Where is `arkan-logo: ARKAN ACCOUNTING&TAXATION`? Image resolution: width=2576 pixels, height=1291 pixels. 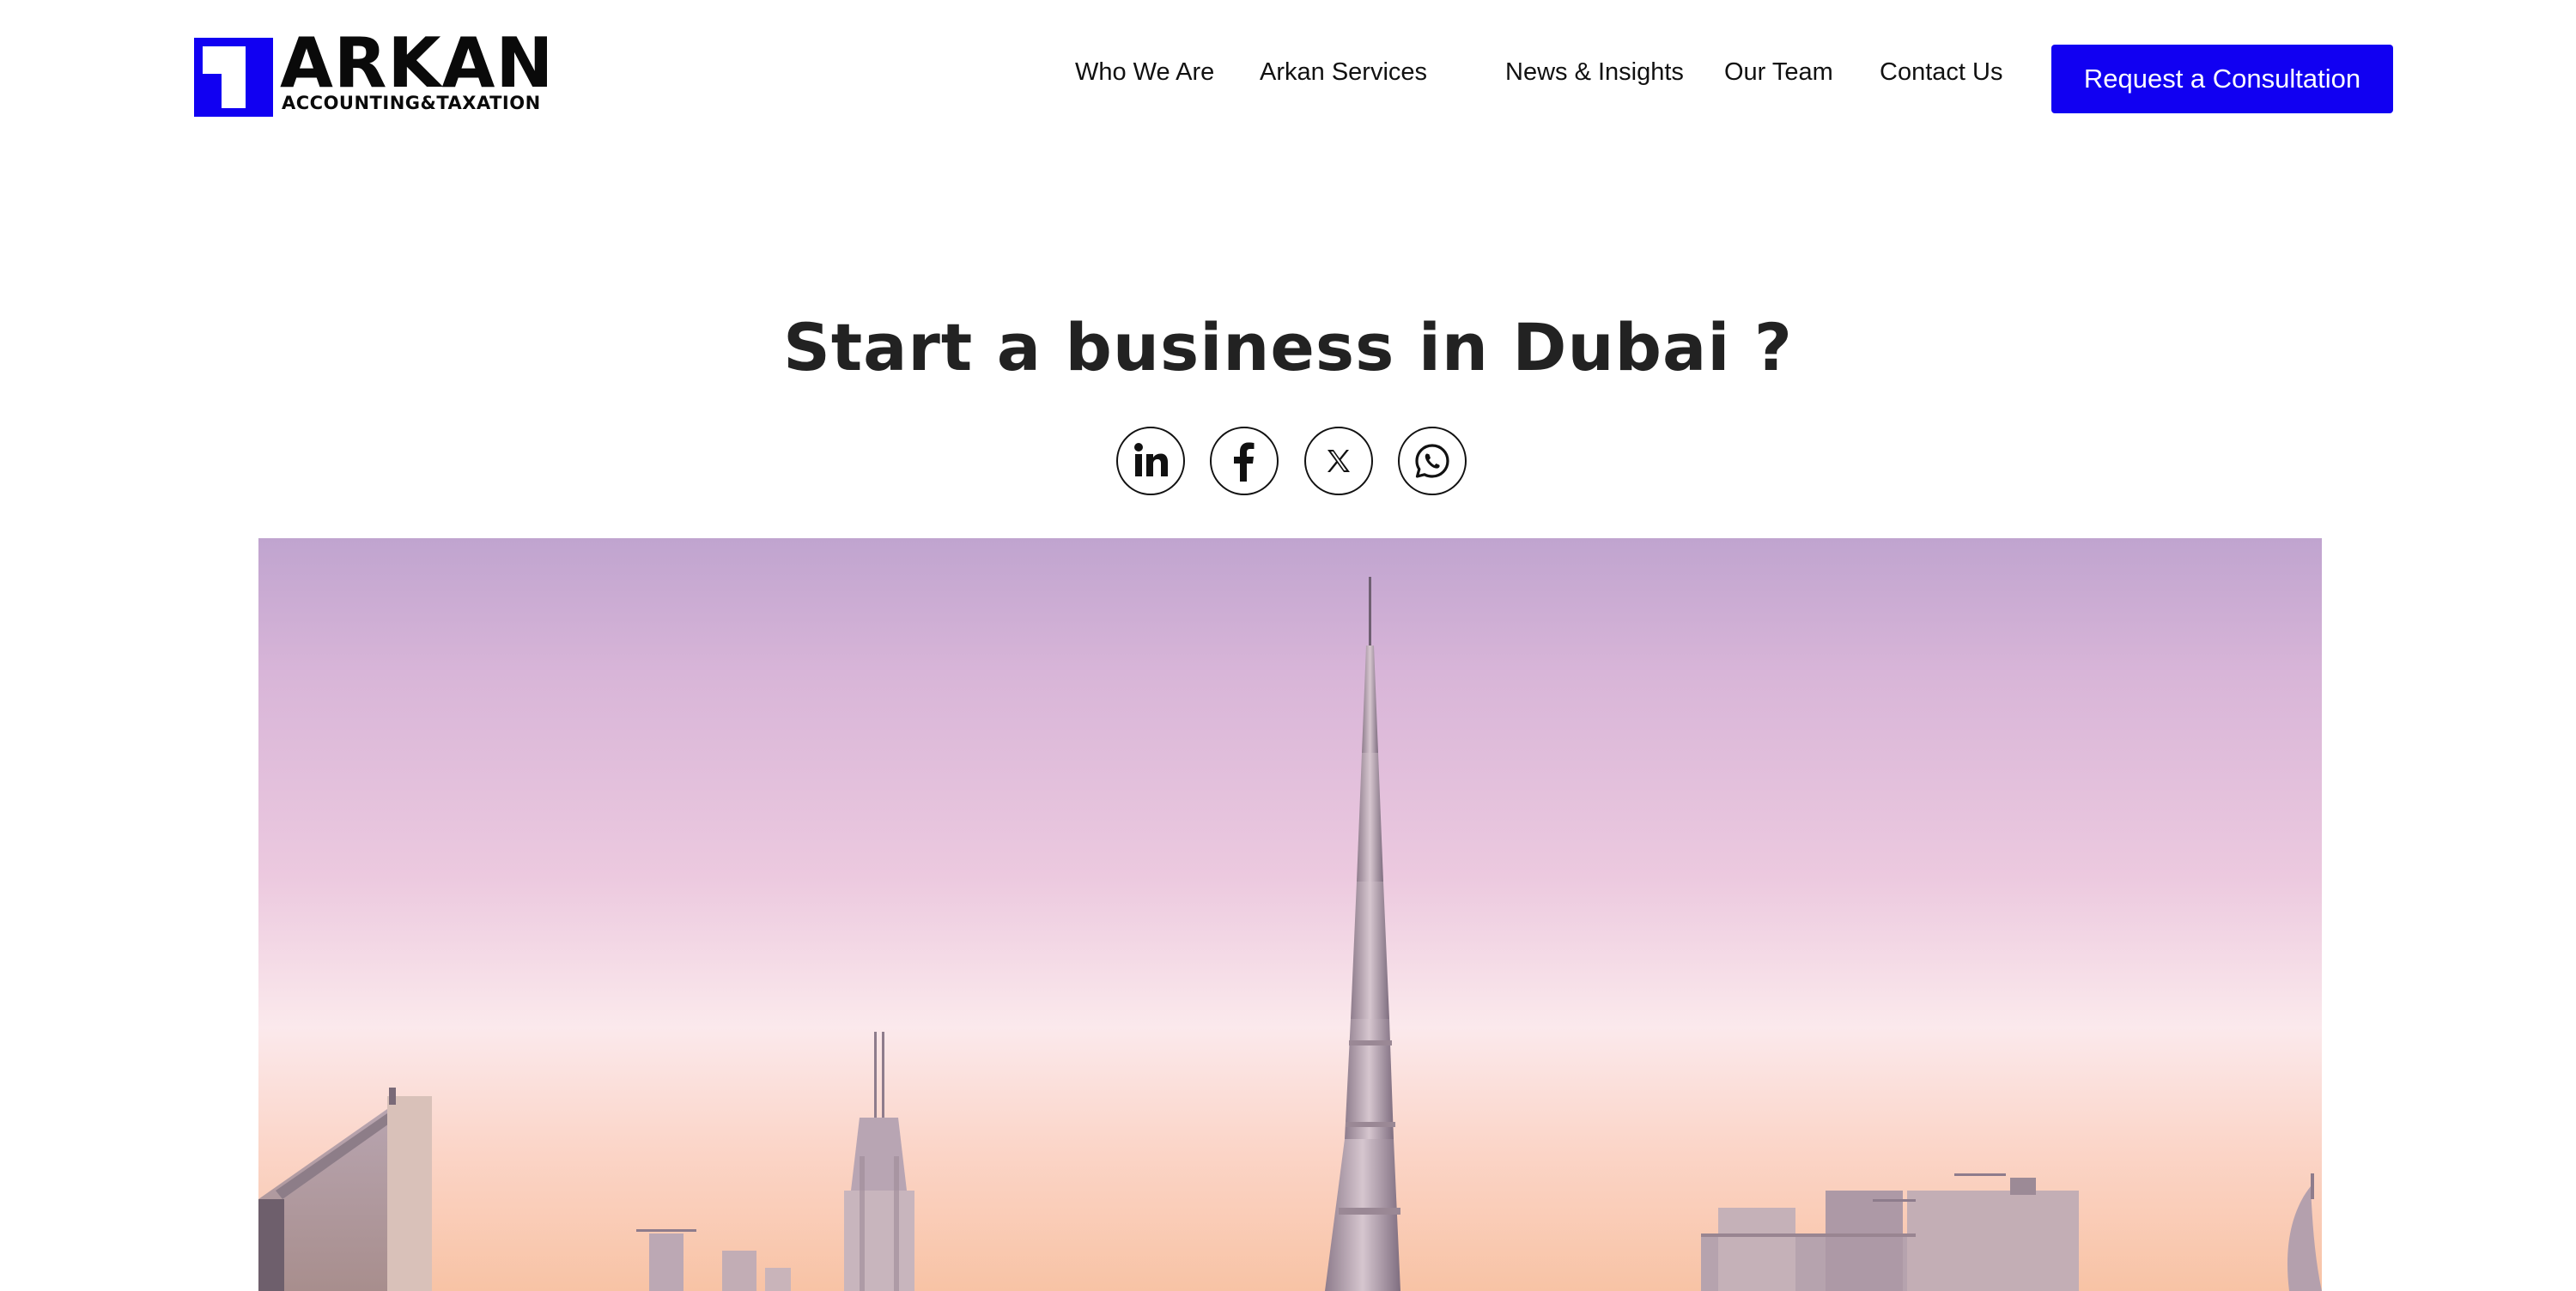
arkan-logo: ARKAN ACCOUNTING&TAXATION is located at coordinates (374, 73).